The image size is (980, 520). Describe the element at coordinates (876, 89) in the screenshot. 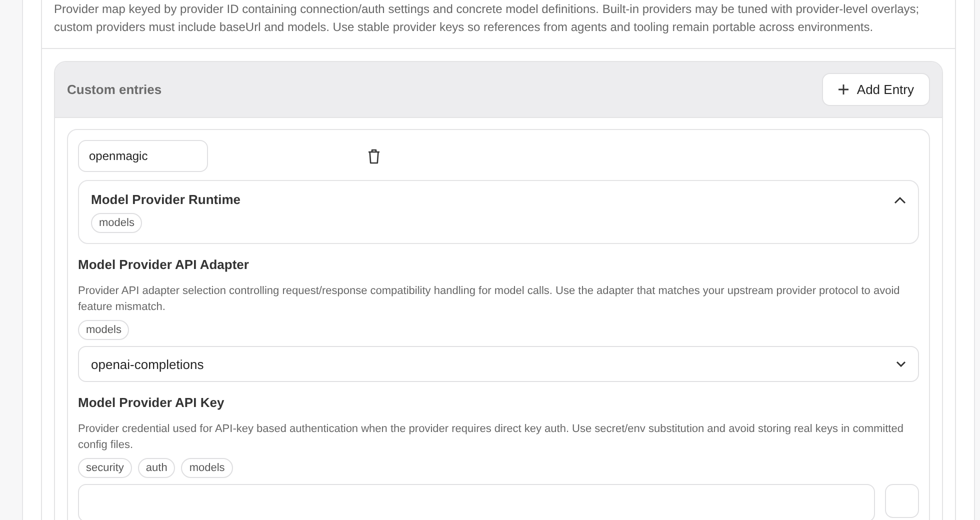

I see `add-entry-button: Add Entry` at that location.